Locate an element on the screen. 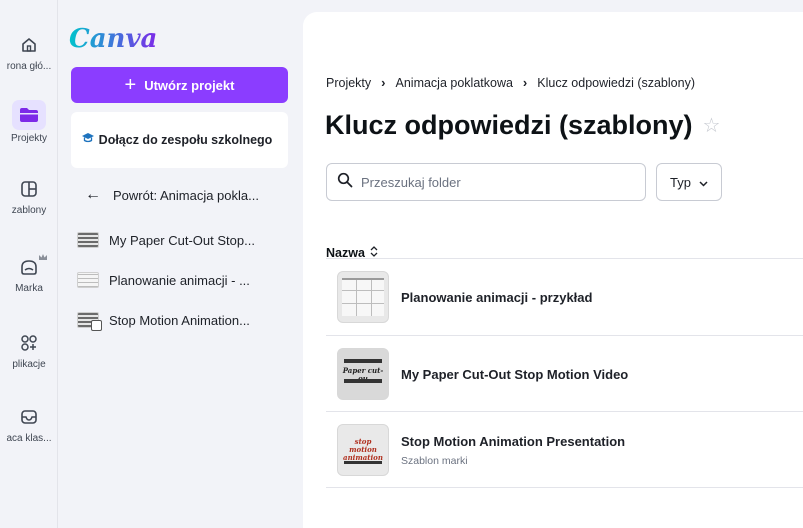 This screenshot has width=803, height=528. breadcrumb-item: Projekty is located at coordinates (348, 83).